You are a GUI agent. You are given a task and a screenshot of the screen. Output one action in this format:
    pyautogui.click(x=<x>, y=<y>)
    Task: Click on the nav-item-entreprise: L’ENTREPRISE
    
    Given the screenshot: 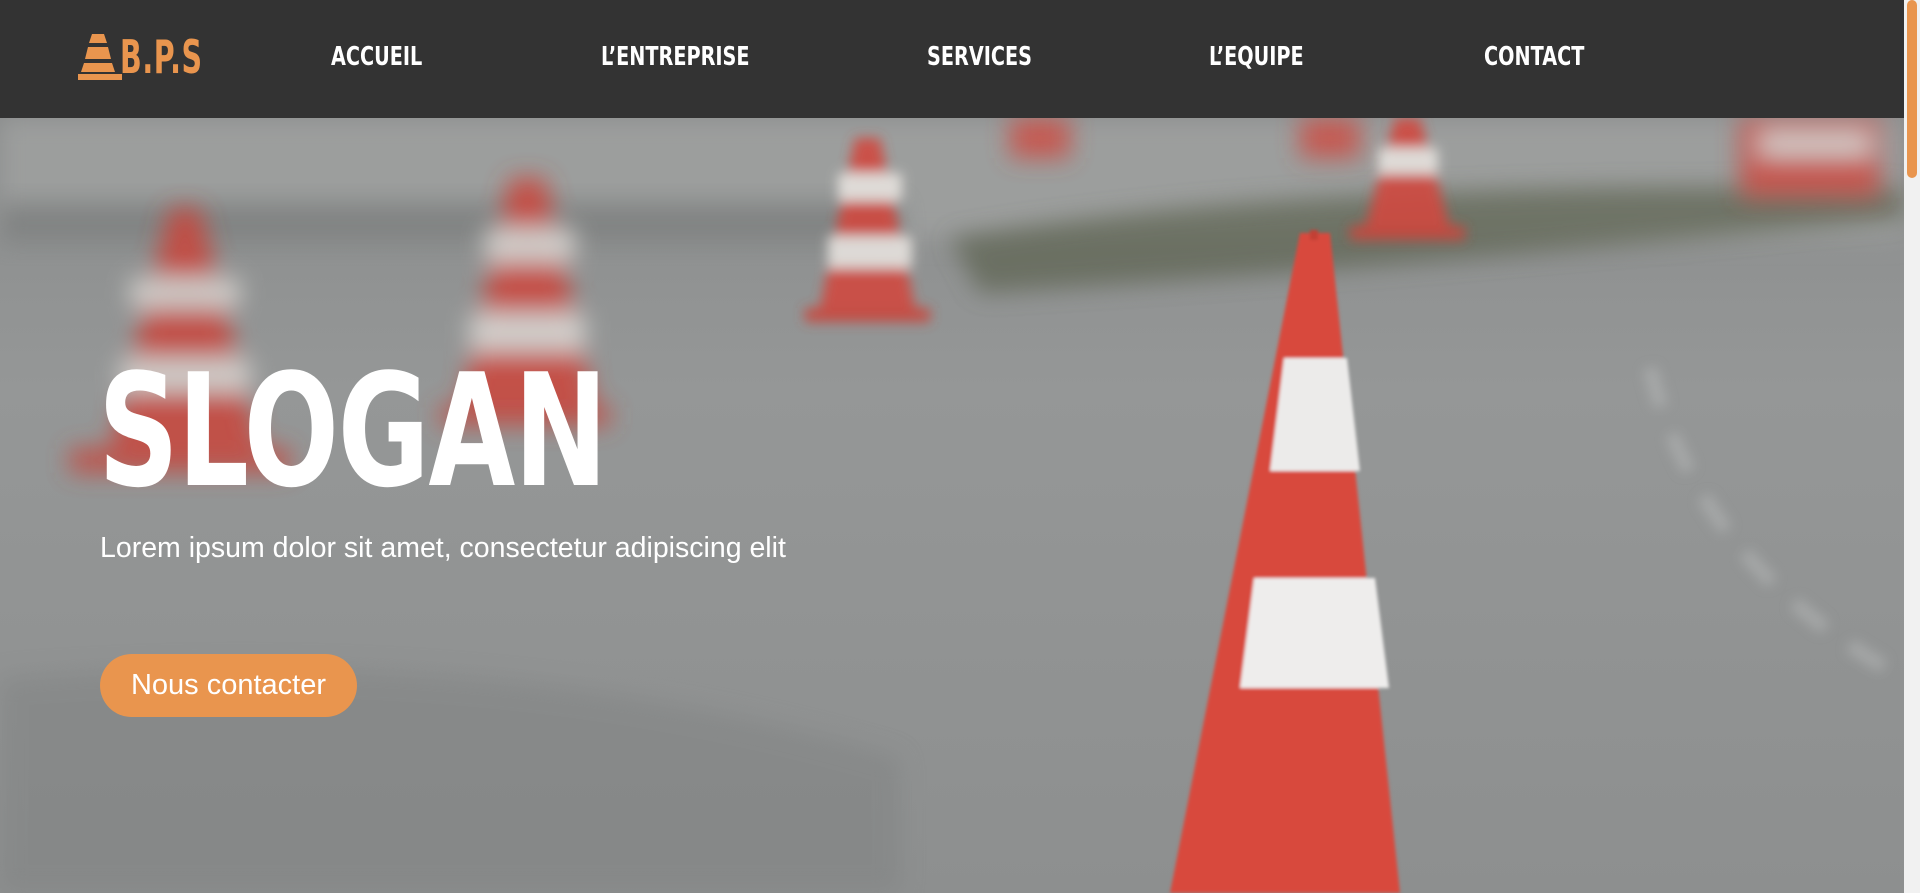 What is the action you would take?
    pyautogui.click(x=675, y=57)
    